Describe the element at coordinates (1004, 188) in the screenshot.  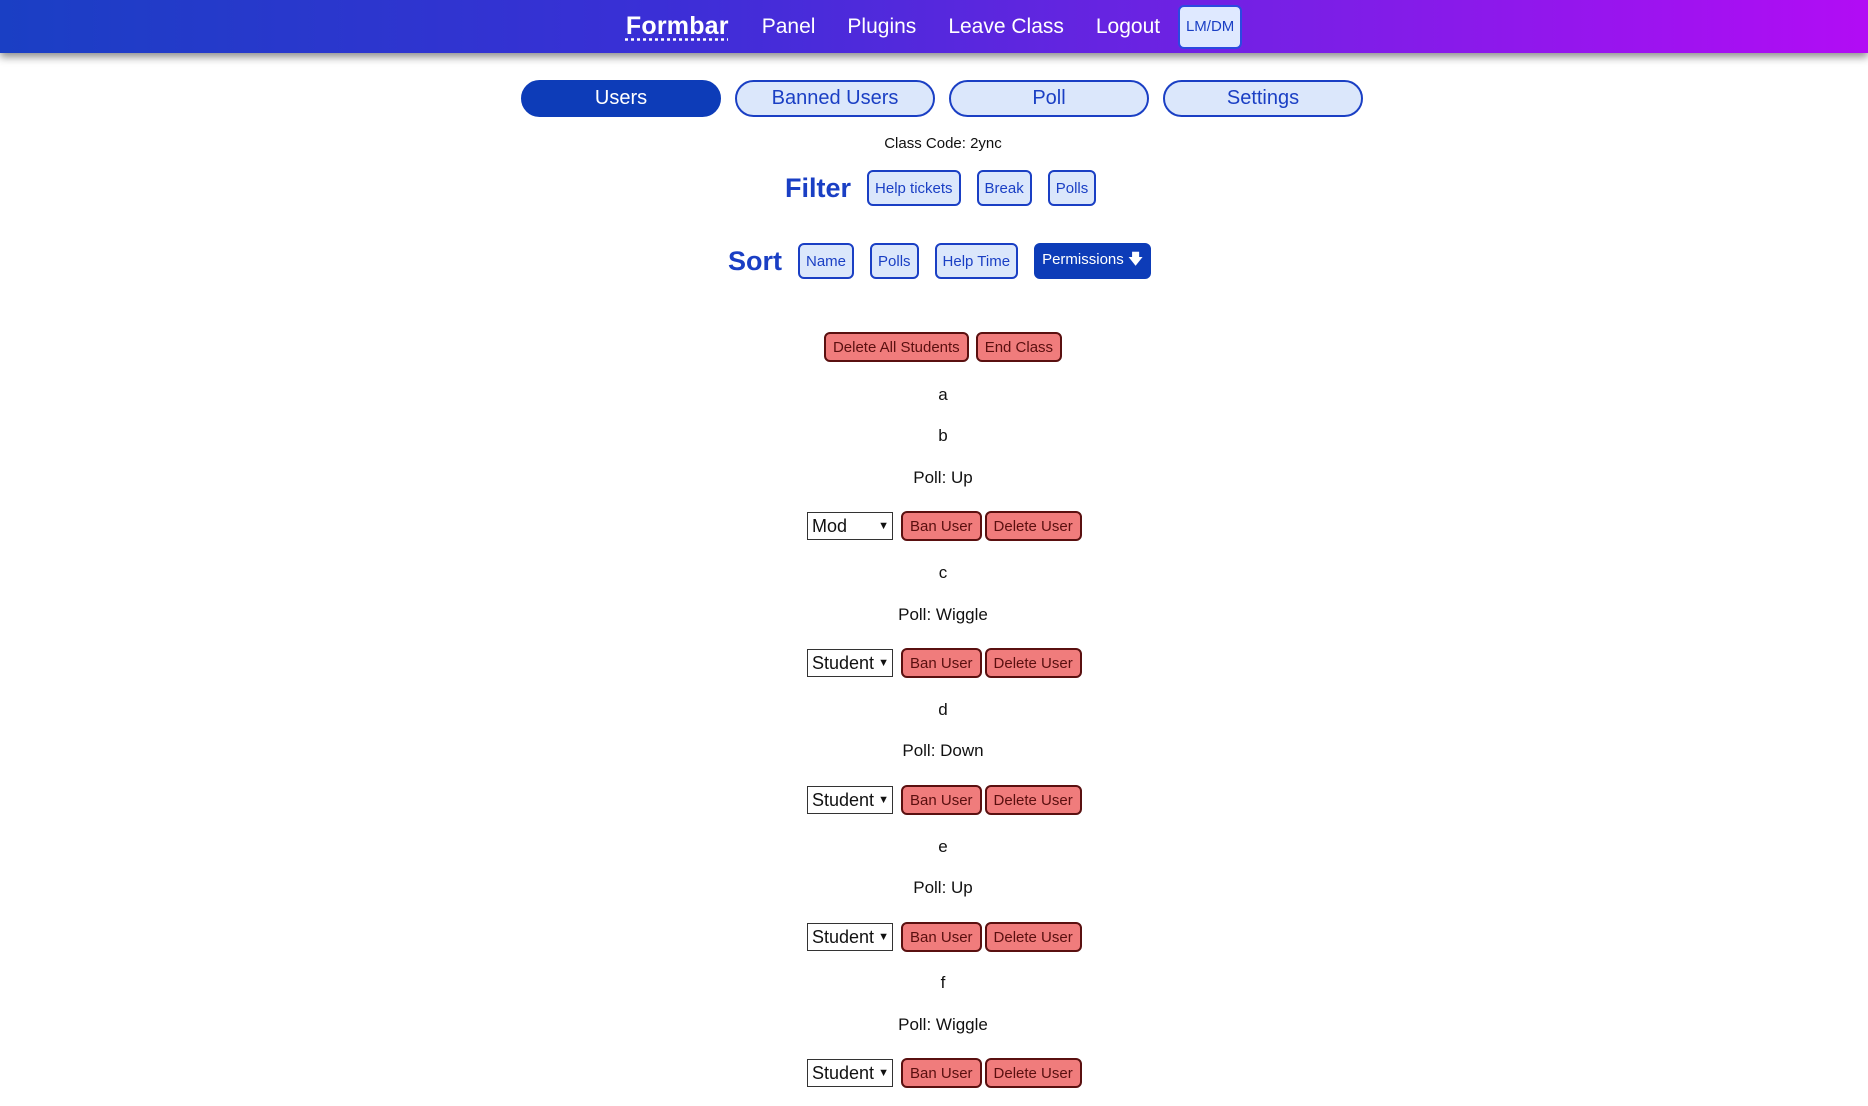
I see `filter-break: Break` at that location.